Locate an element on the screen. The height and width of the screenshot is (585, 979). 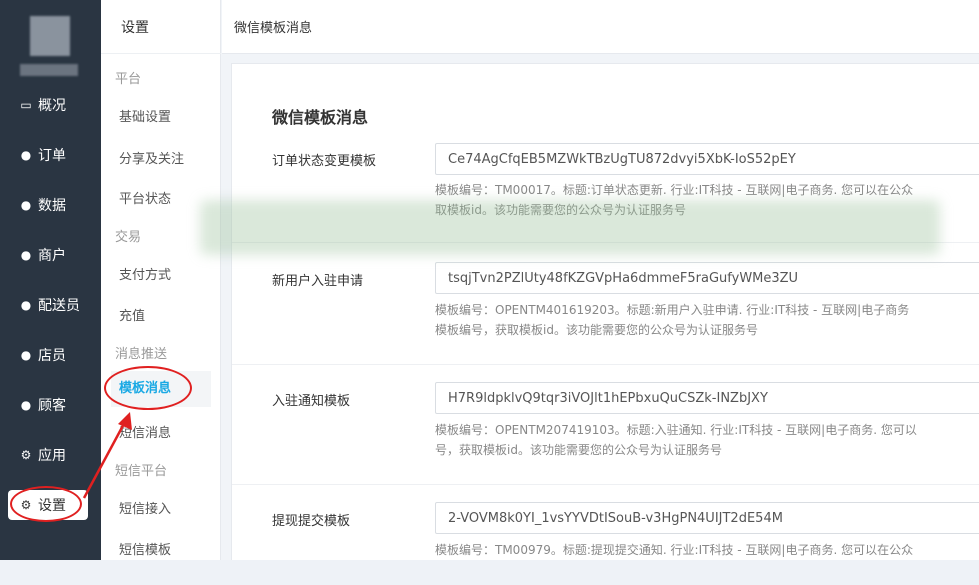
nav-item-clerks: ● 店员 is located at coordinates (50, 355).